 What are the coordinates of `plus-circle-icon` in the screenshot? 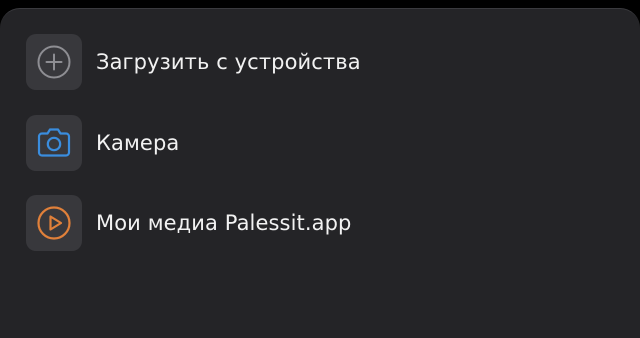 It's located at (54, 62).